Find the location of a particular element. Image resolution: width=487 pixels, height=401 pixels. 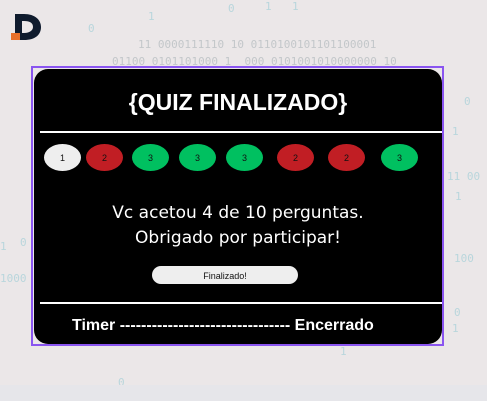

answer-dot-2: 2 is located at coordinates (104, 157).